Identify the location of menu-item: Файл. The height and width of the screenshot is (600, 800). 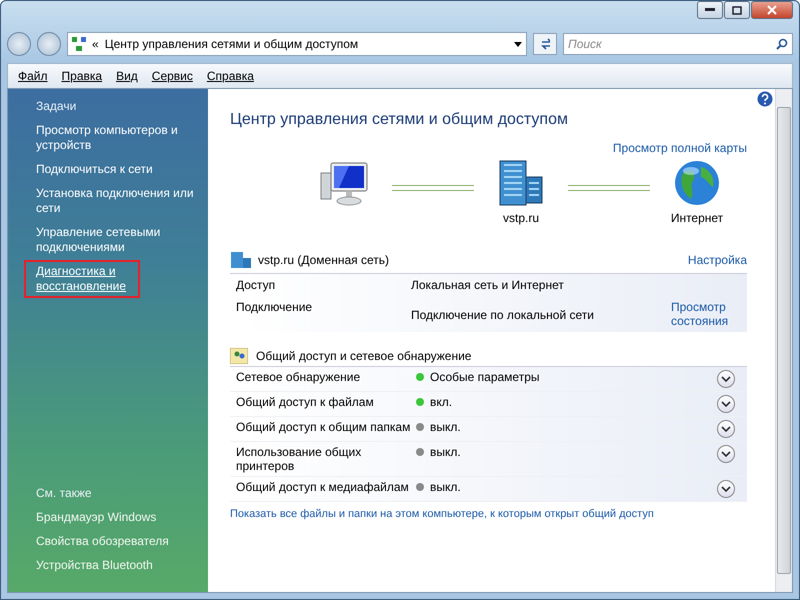
(33, 76).